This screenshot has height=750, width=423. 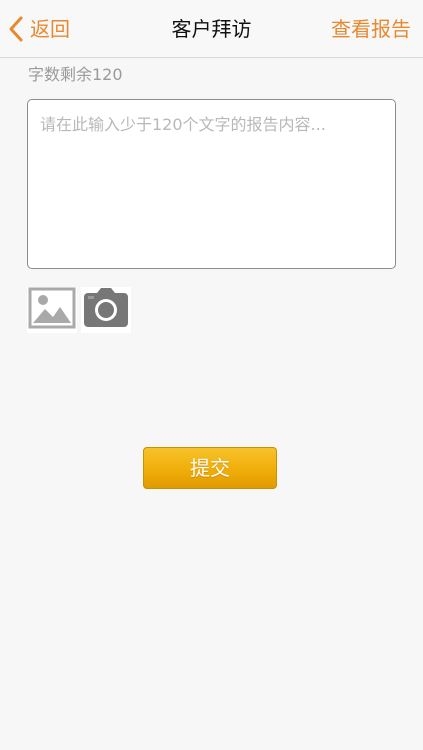 I want to click on back-button: 返回, so click(x=39, y=29).